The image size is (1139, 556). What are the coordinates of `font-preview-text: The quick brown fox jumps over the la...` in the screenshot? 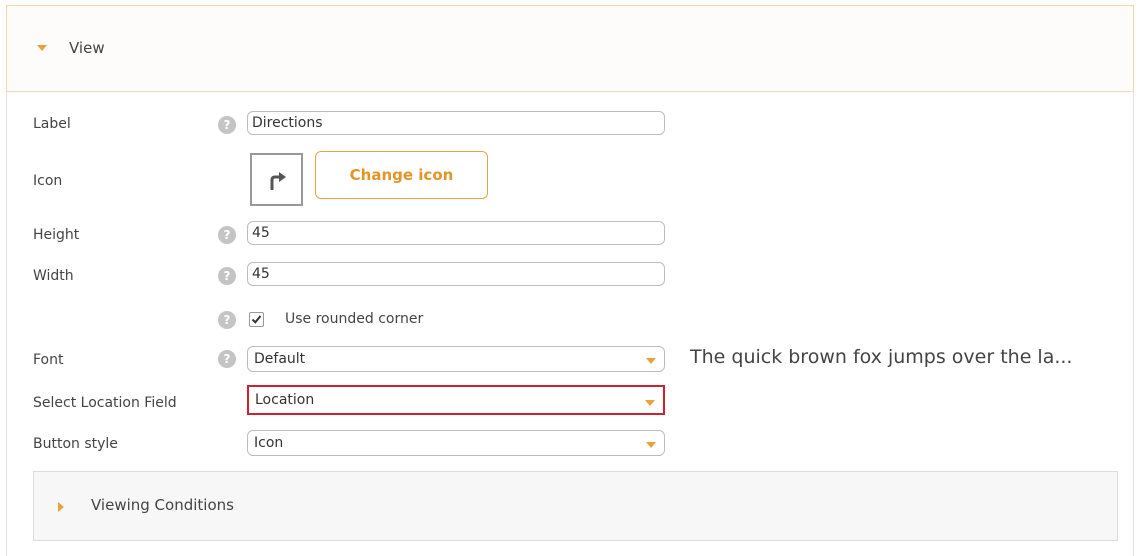 It's located at (881, 357).